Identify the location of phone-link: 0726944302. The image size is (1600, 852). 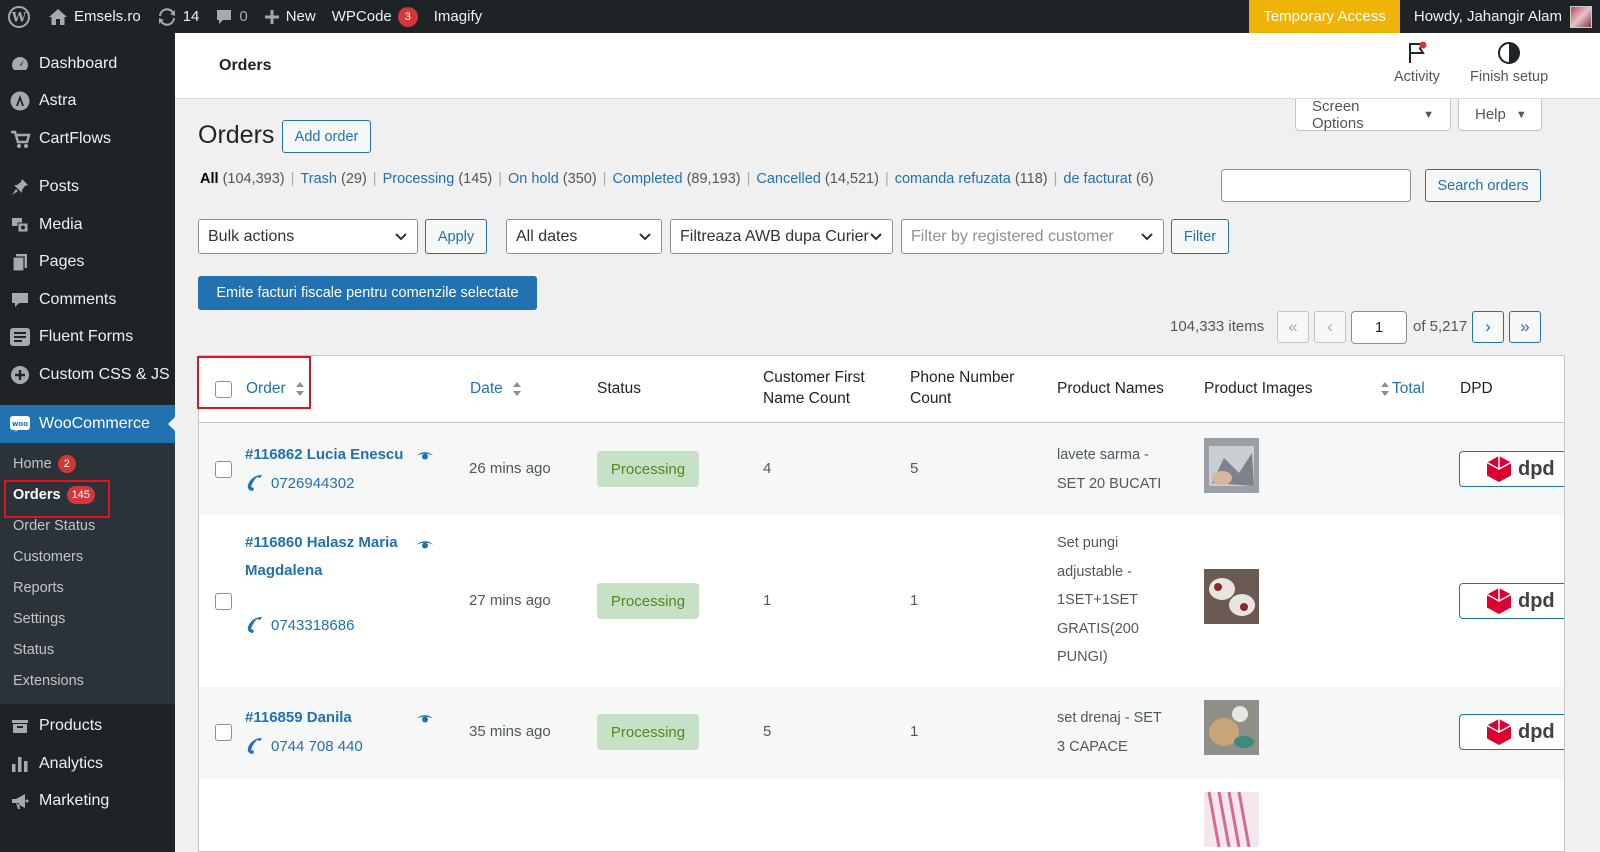
(299, 483).